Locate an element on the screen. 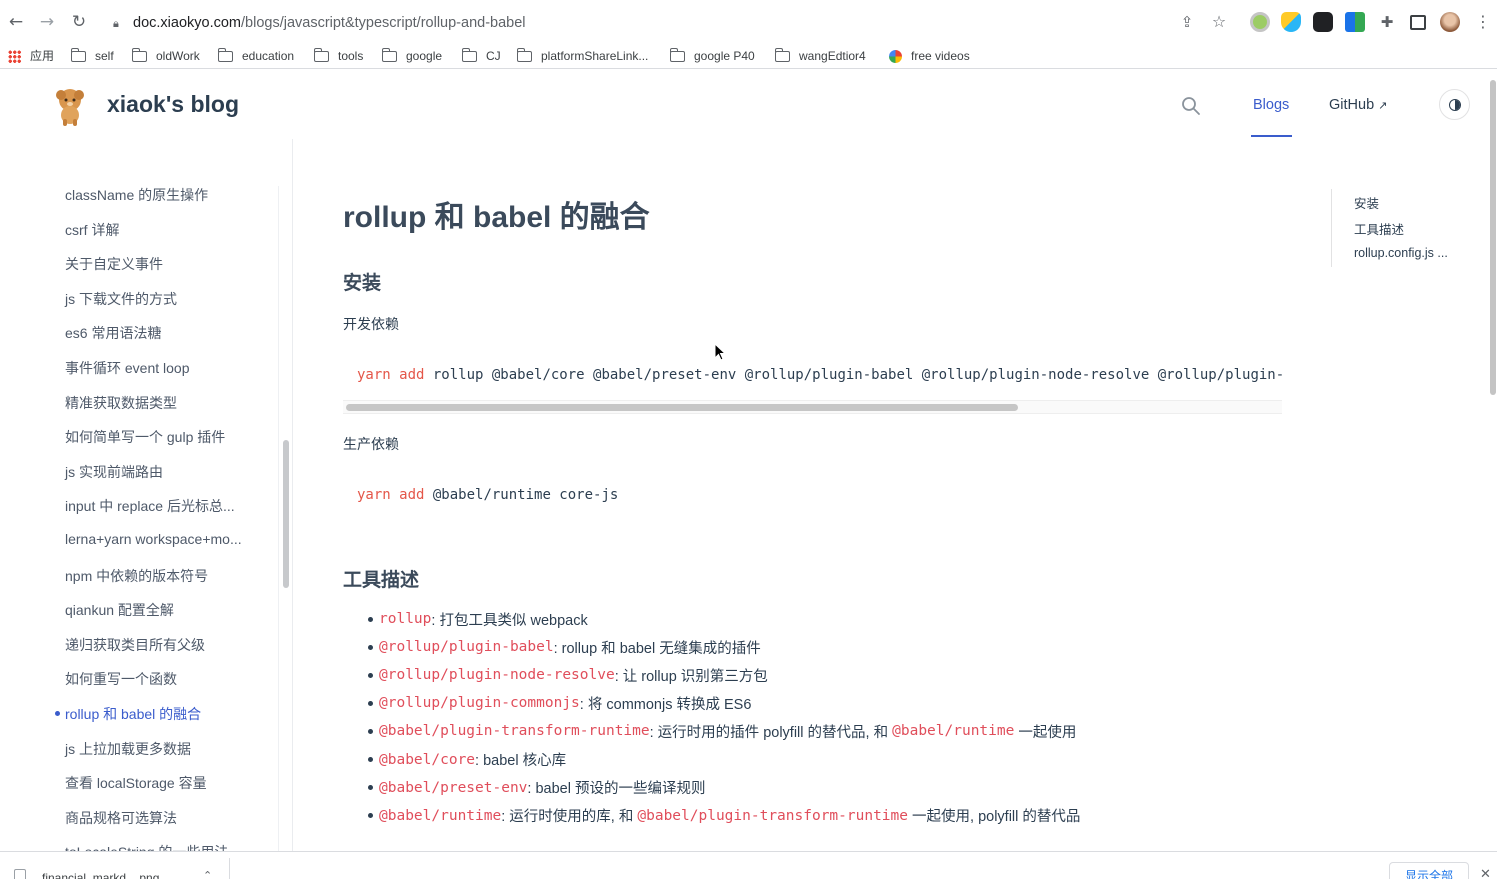 The width and height of the screenshot is (1497, 879). show-all-button: 显示全部 is located at coordinates (1429, 870).